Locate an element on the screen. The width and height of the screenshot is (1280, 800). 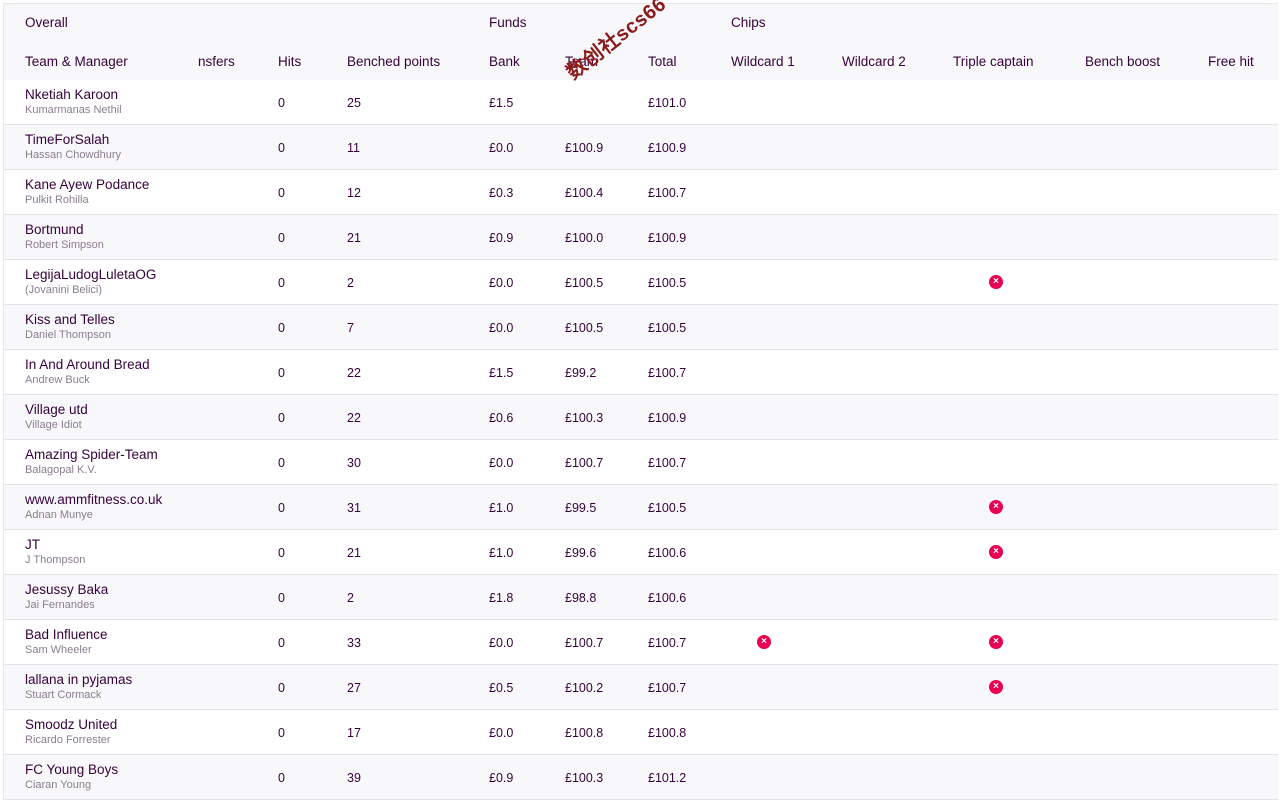
benched-points-value: 25 is located at coordinates (354, 103).